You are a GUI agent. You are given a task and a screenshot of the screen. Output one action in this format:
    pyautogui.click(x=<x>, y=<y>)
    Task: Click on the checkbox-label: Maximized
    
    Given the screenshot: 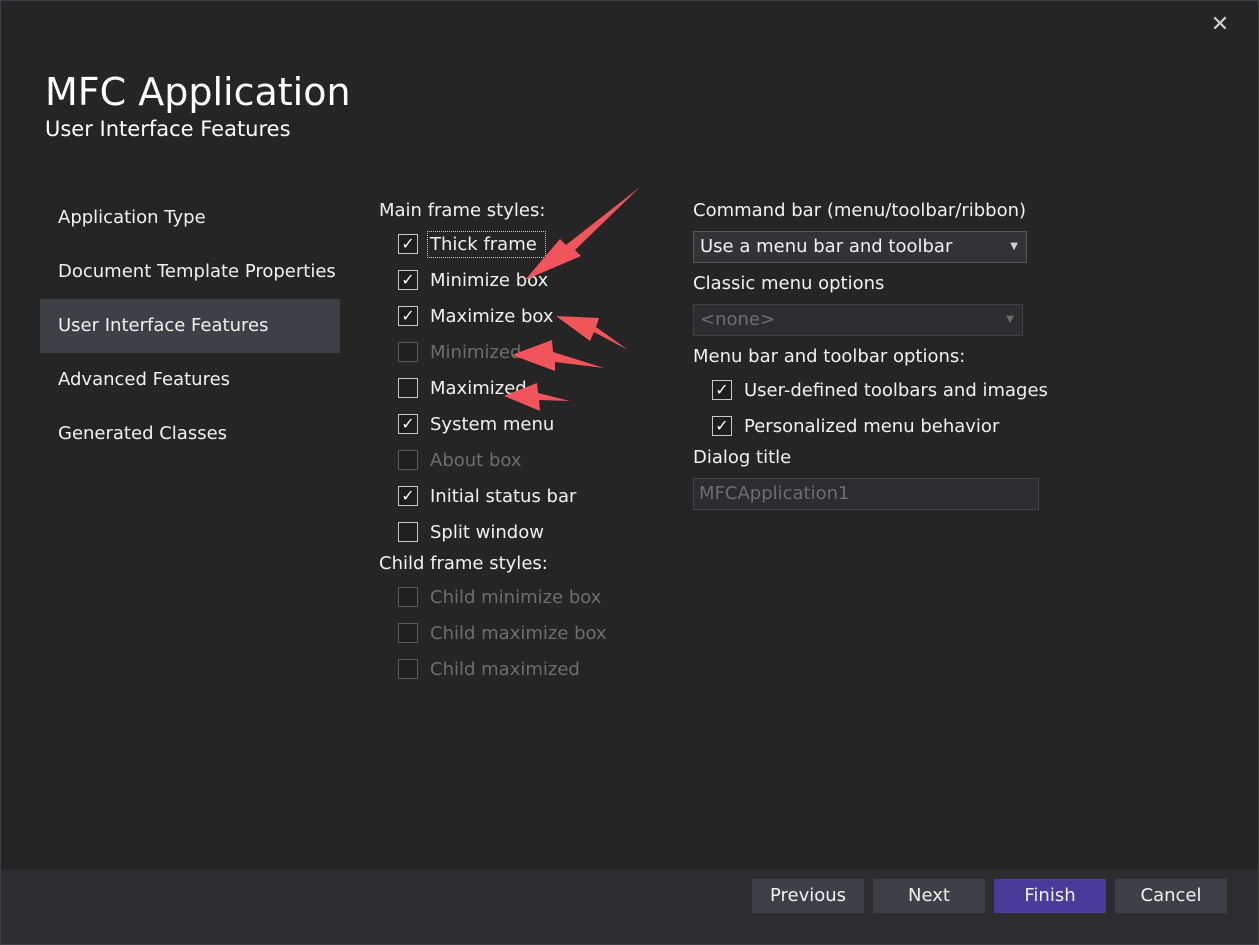 What is the action you would take?
    pyautogui.click(x=478, y=388)
    